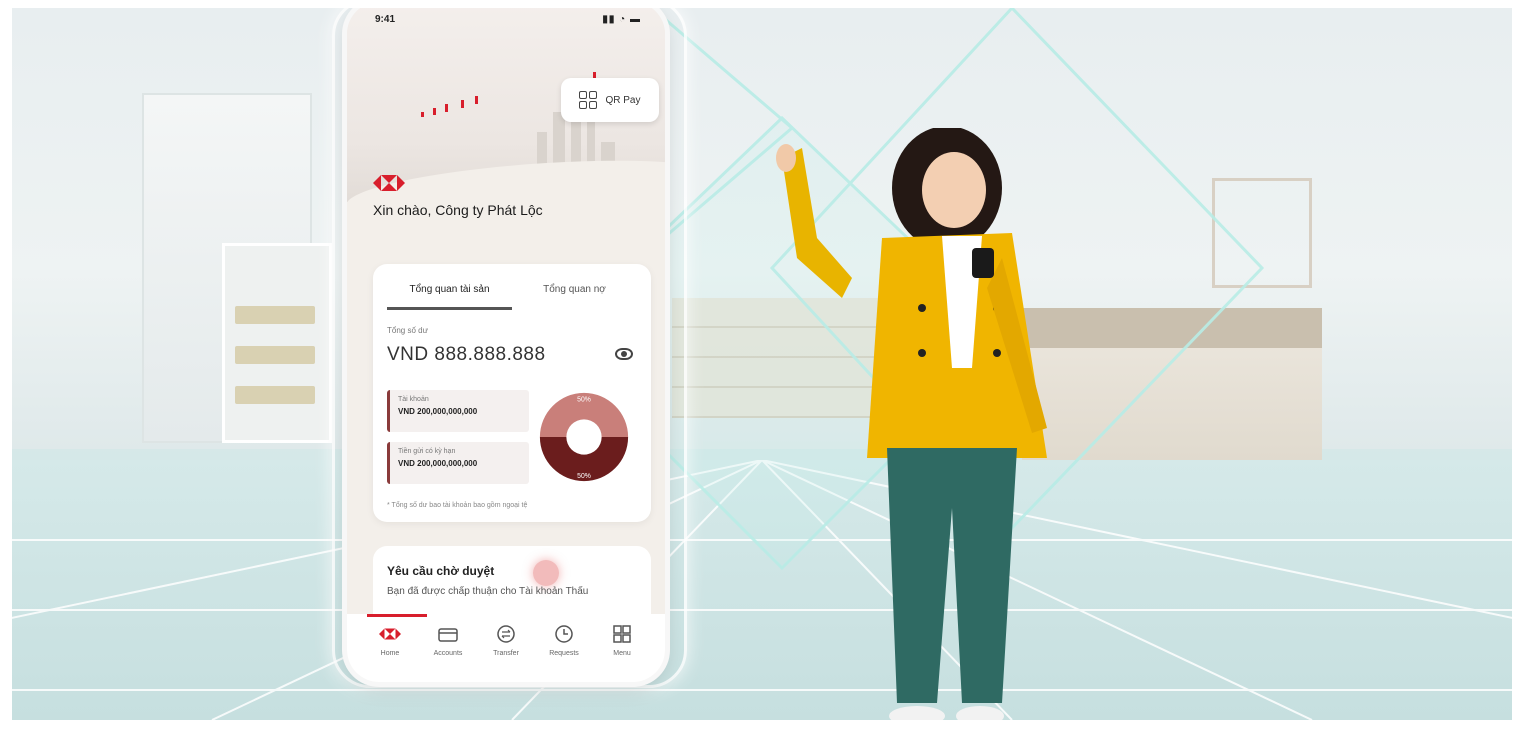 The width and height of the screenshot is (1513, 750). I want to click on qr-pay-button: QR Pay, so click(610, 100).